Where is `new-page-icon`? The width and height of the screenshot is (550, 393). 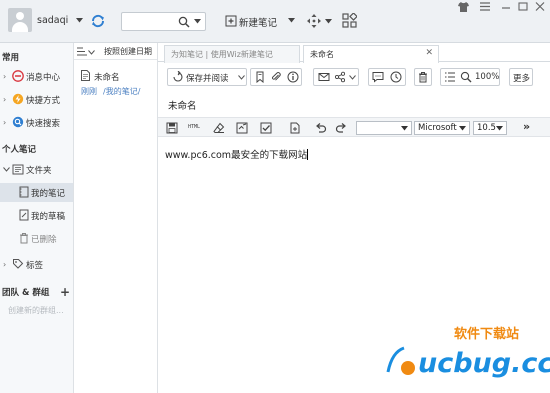
new-page-icon is located at coordinates (295, 128).